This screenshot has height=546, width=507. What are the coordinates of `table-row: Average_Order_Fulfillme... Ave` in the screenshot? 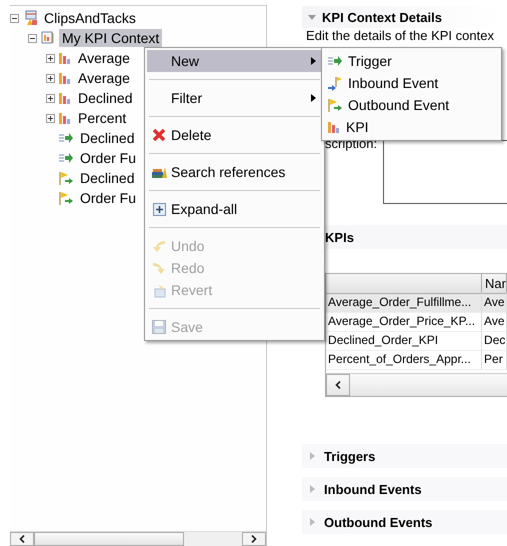 It's located at (416, 302).